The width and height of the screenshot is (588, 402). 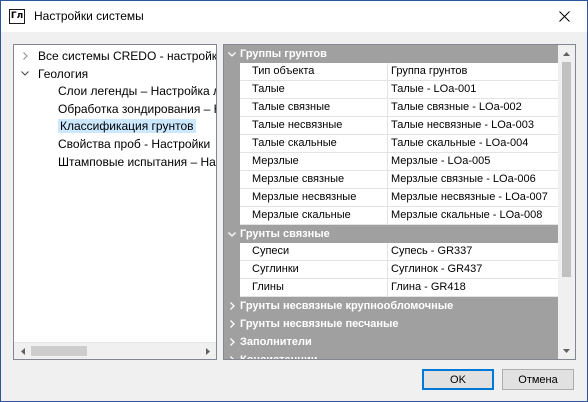 I want to click on property-name: Мерзлые, so click(x=314, y=162).